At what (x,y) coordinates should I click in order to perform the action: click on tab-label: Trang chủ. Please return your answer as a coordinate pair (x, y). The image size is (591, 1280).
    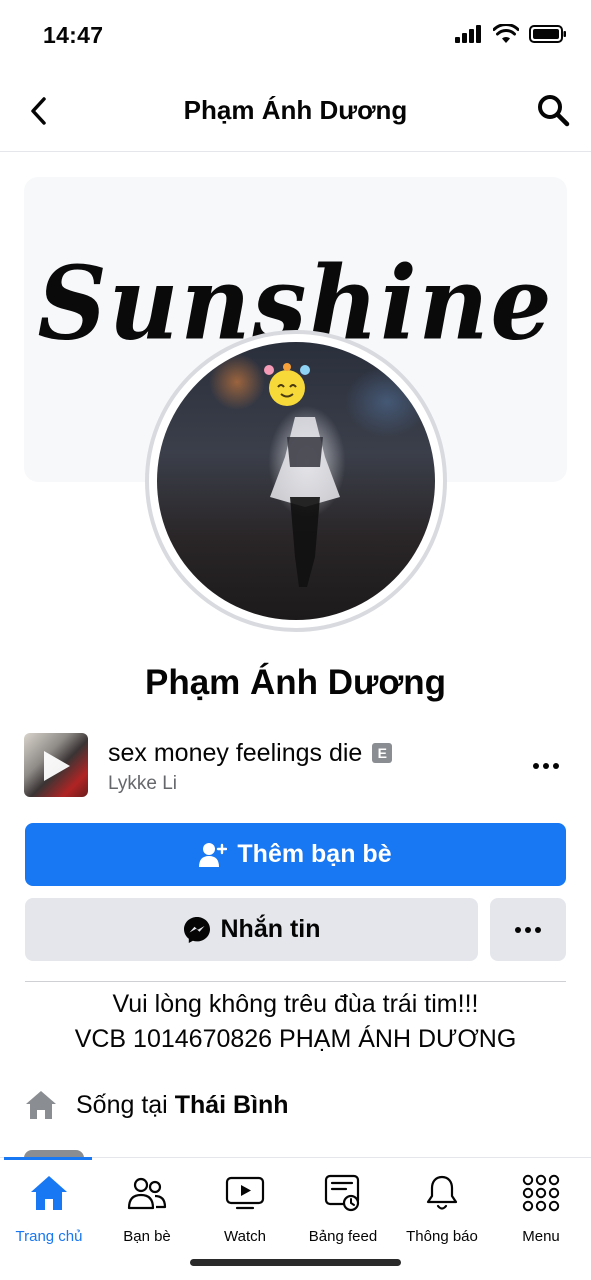
    Looking at the image, I should click on (49, 1236).